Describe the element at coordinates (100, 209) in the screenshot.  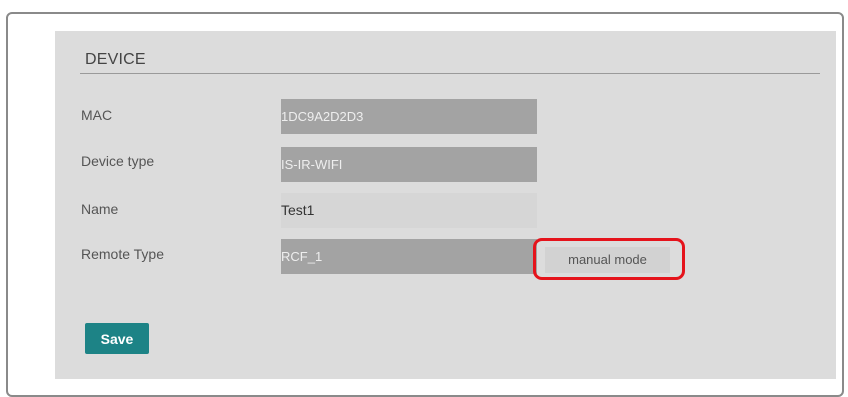
I see `name-label: Name` at that location.